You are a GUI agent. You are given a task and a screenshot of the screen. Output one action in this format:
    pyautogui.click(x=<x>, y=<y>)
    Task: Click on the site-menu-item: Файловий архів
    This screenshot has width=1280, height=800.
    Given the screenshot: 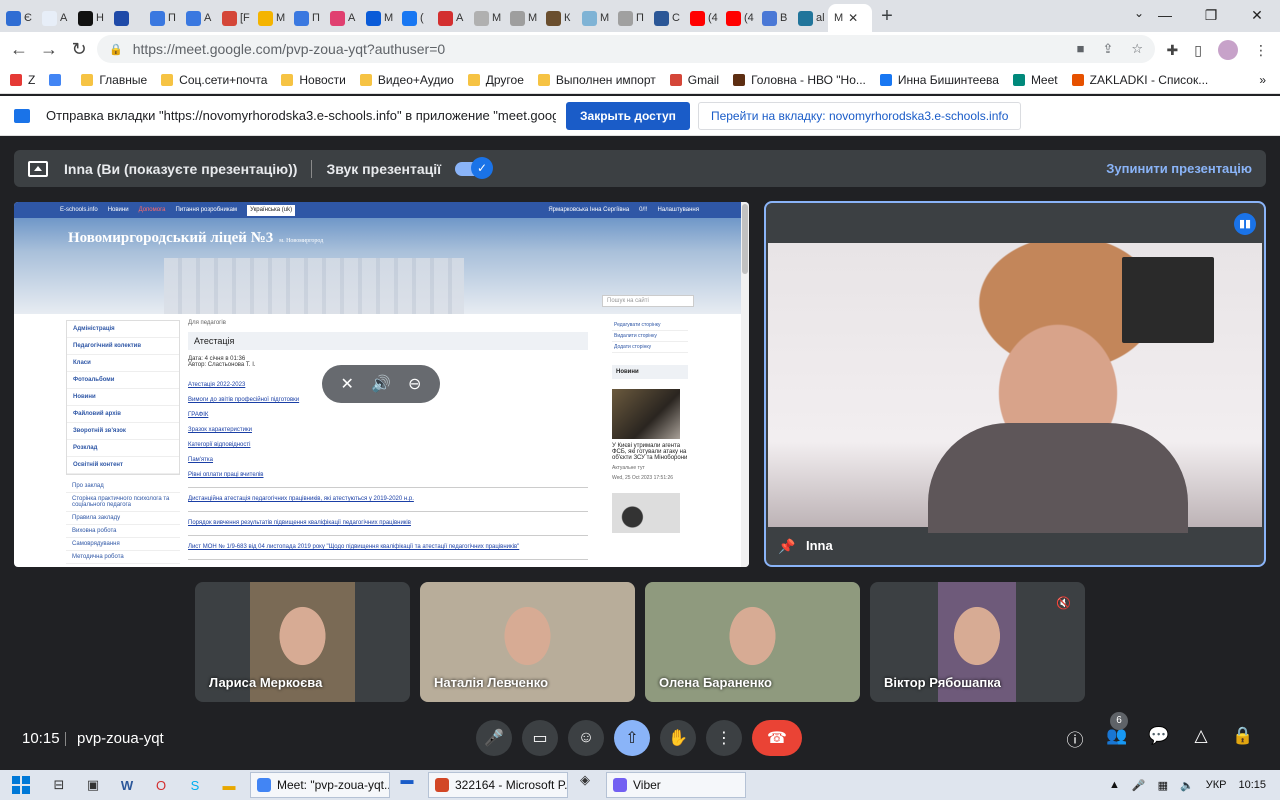 What is the action you would take?
    pyautogui.click(x=123, y=414)
    